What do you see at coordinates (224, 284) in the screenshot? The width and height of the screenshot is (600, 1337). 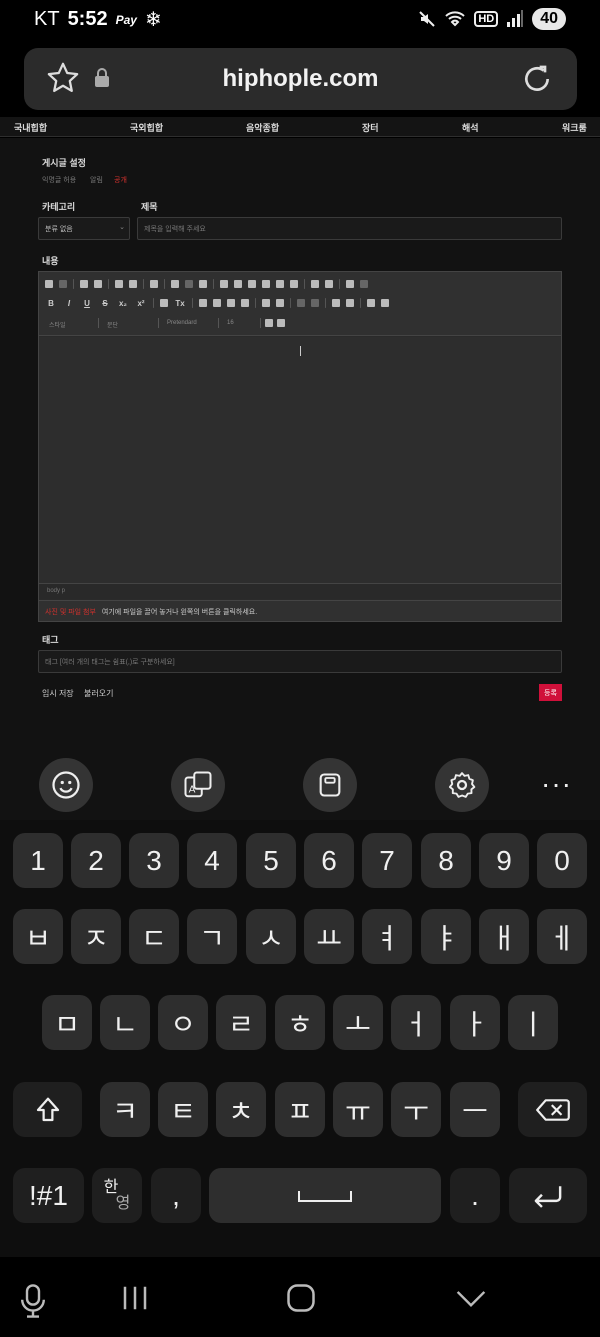 I see `image-icon` at bounding box center [224, 284].